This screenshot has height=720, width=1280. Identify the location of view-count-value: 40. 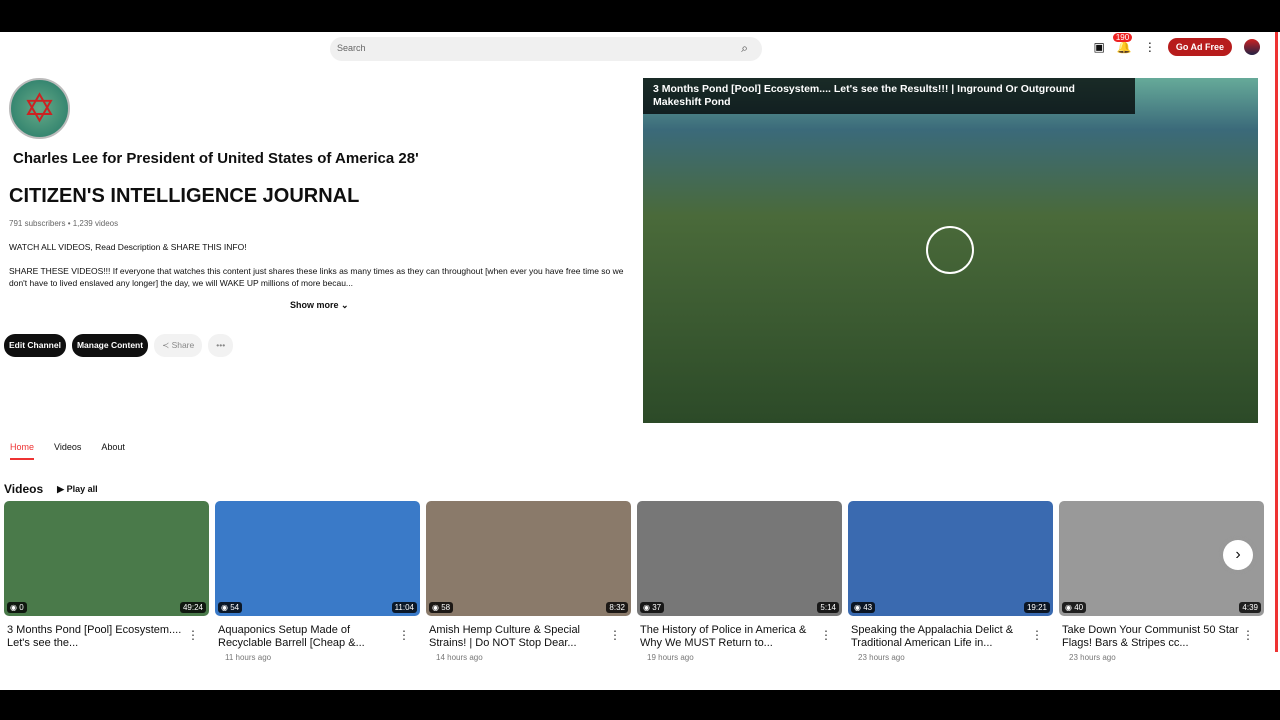
(1079, 607).